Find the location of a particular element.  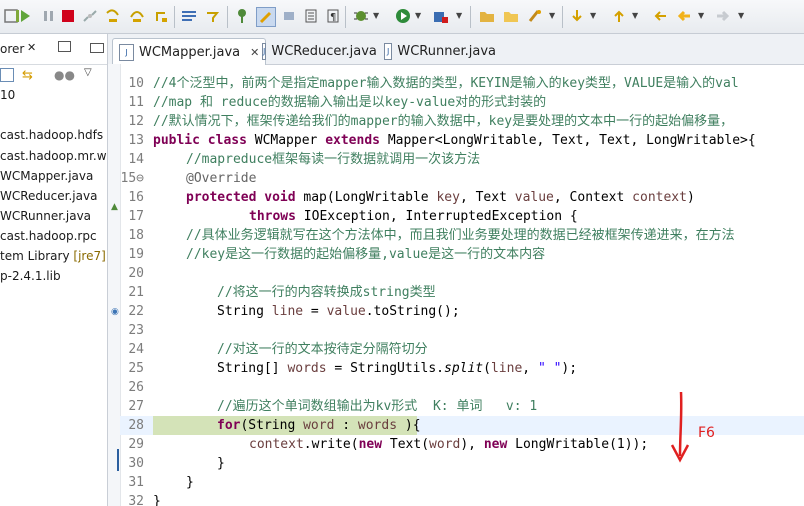

line-number: 23 is located at coordinates (136, 330).